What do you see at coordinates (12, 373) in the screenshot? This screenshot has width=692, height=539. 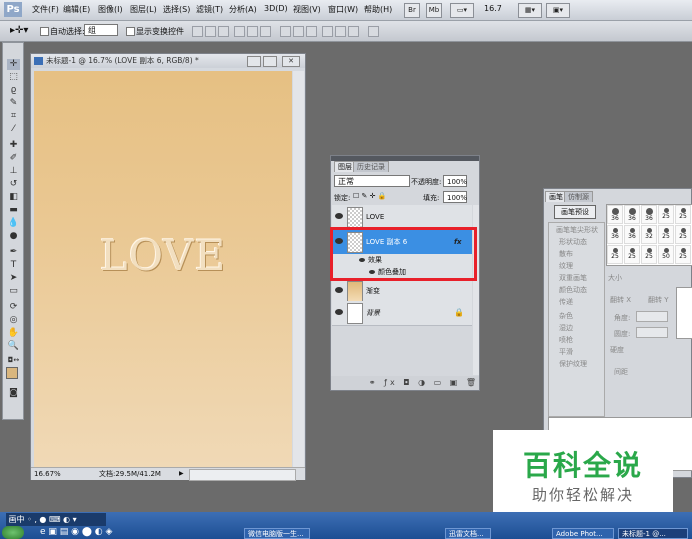 I see `foreground-color-swatch` at bounding box center [12, 373].